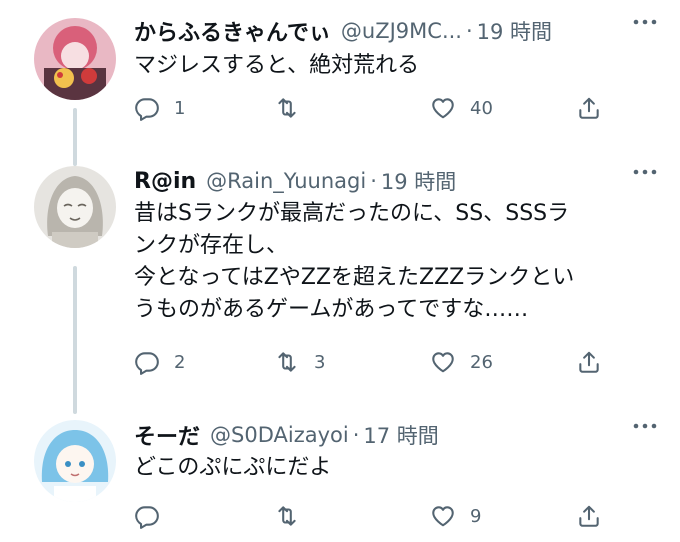 This screenshot has height=542, width=680. I want to click on tweet-text-line: 今となってはZやZZを超えたZZZランクとい, so click(354, 277).